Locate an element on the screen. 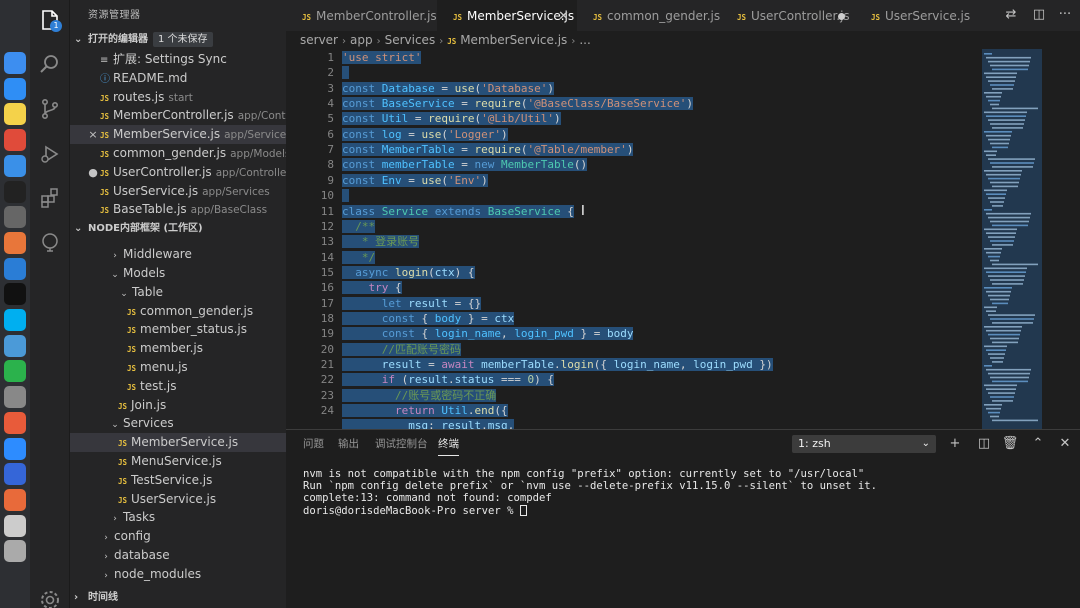  panel-tab: 问题 is located at coordinates (313, 444).